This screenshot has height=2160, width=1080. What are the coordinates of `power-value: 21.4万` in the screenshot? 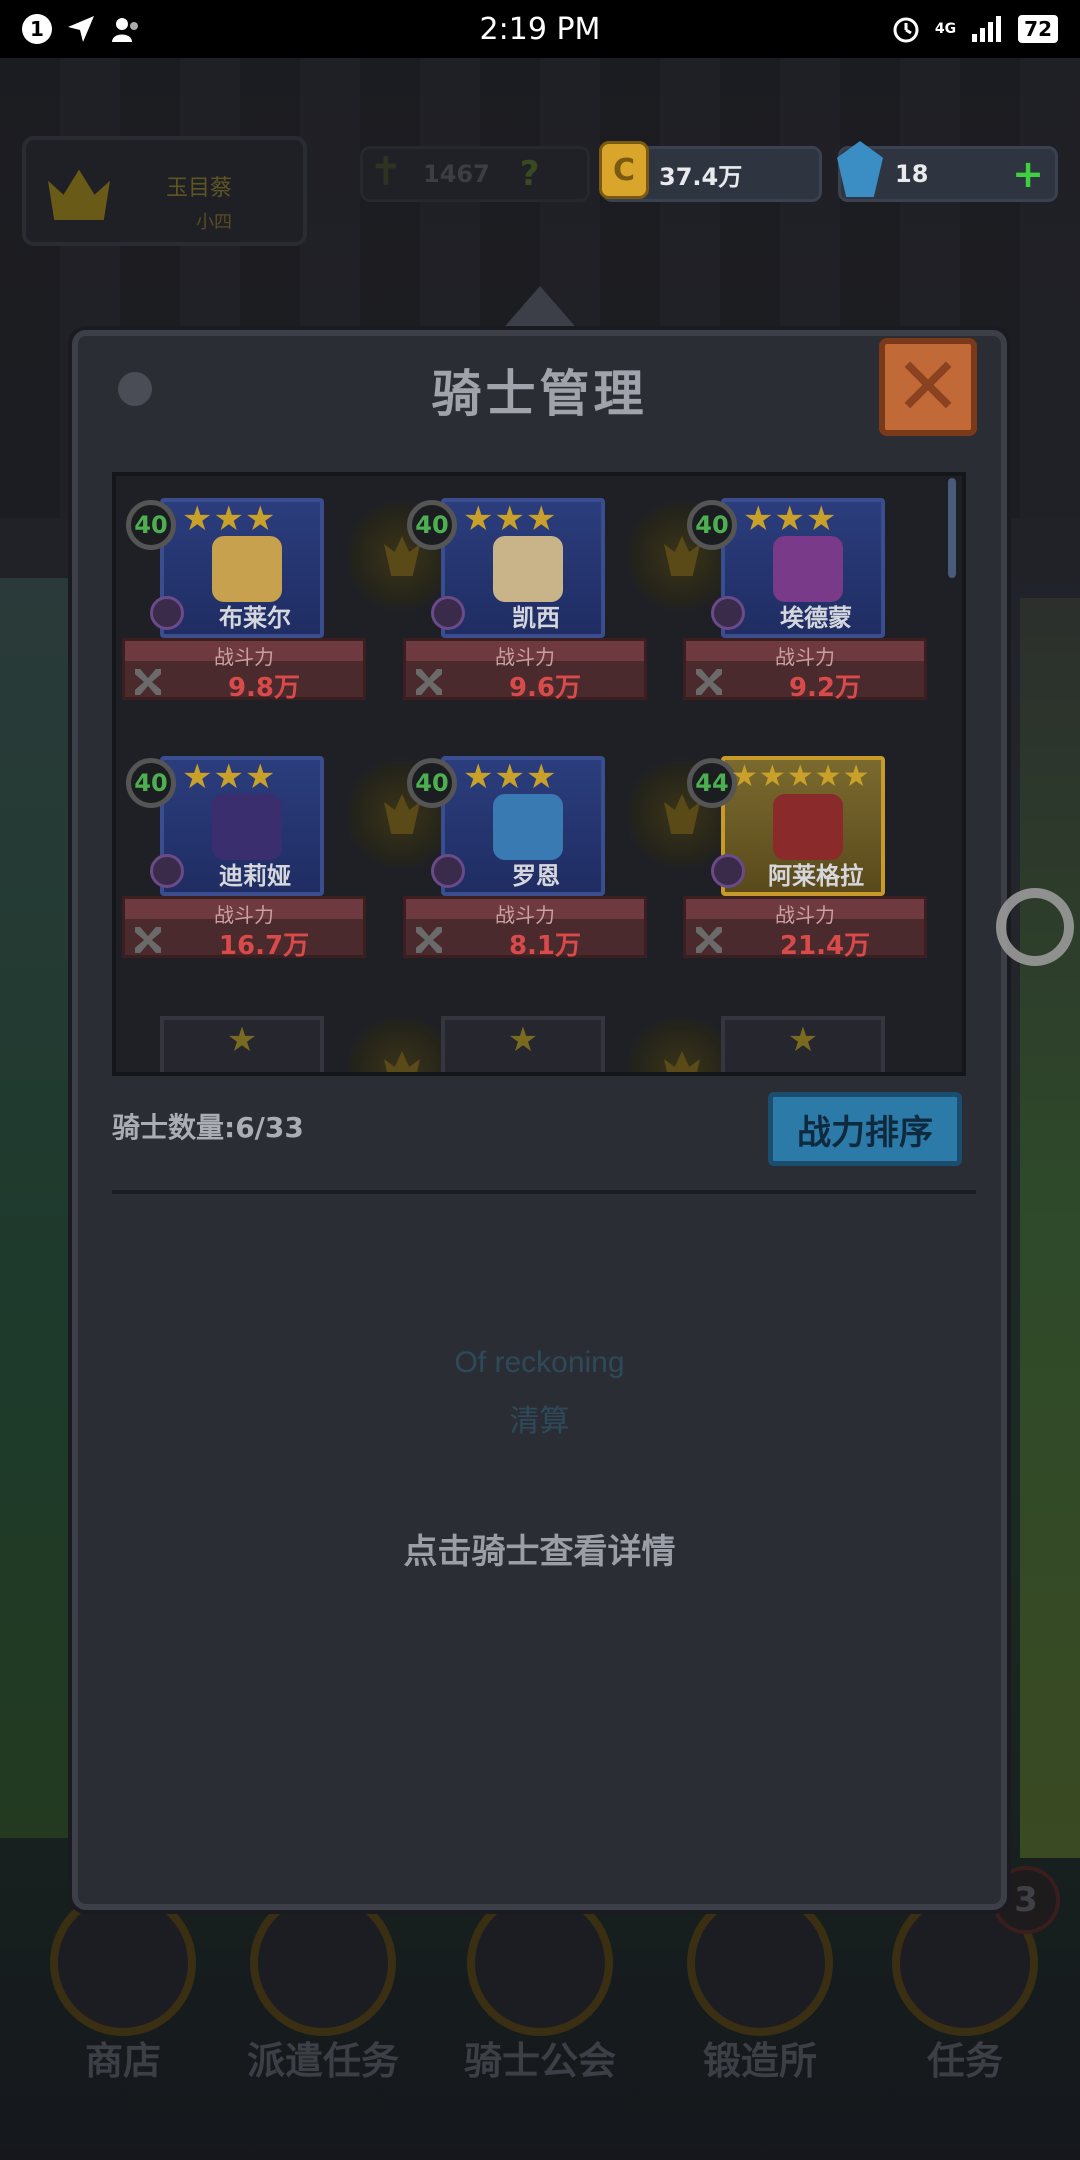 It's located at (825, 946).